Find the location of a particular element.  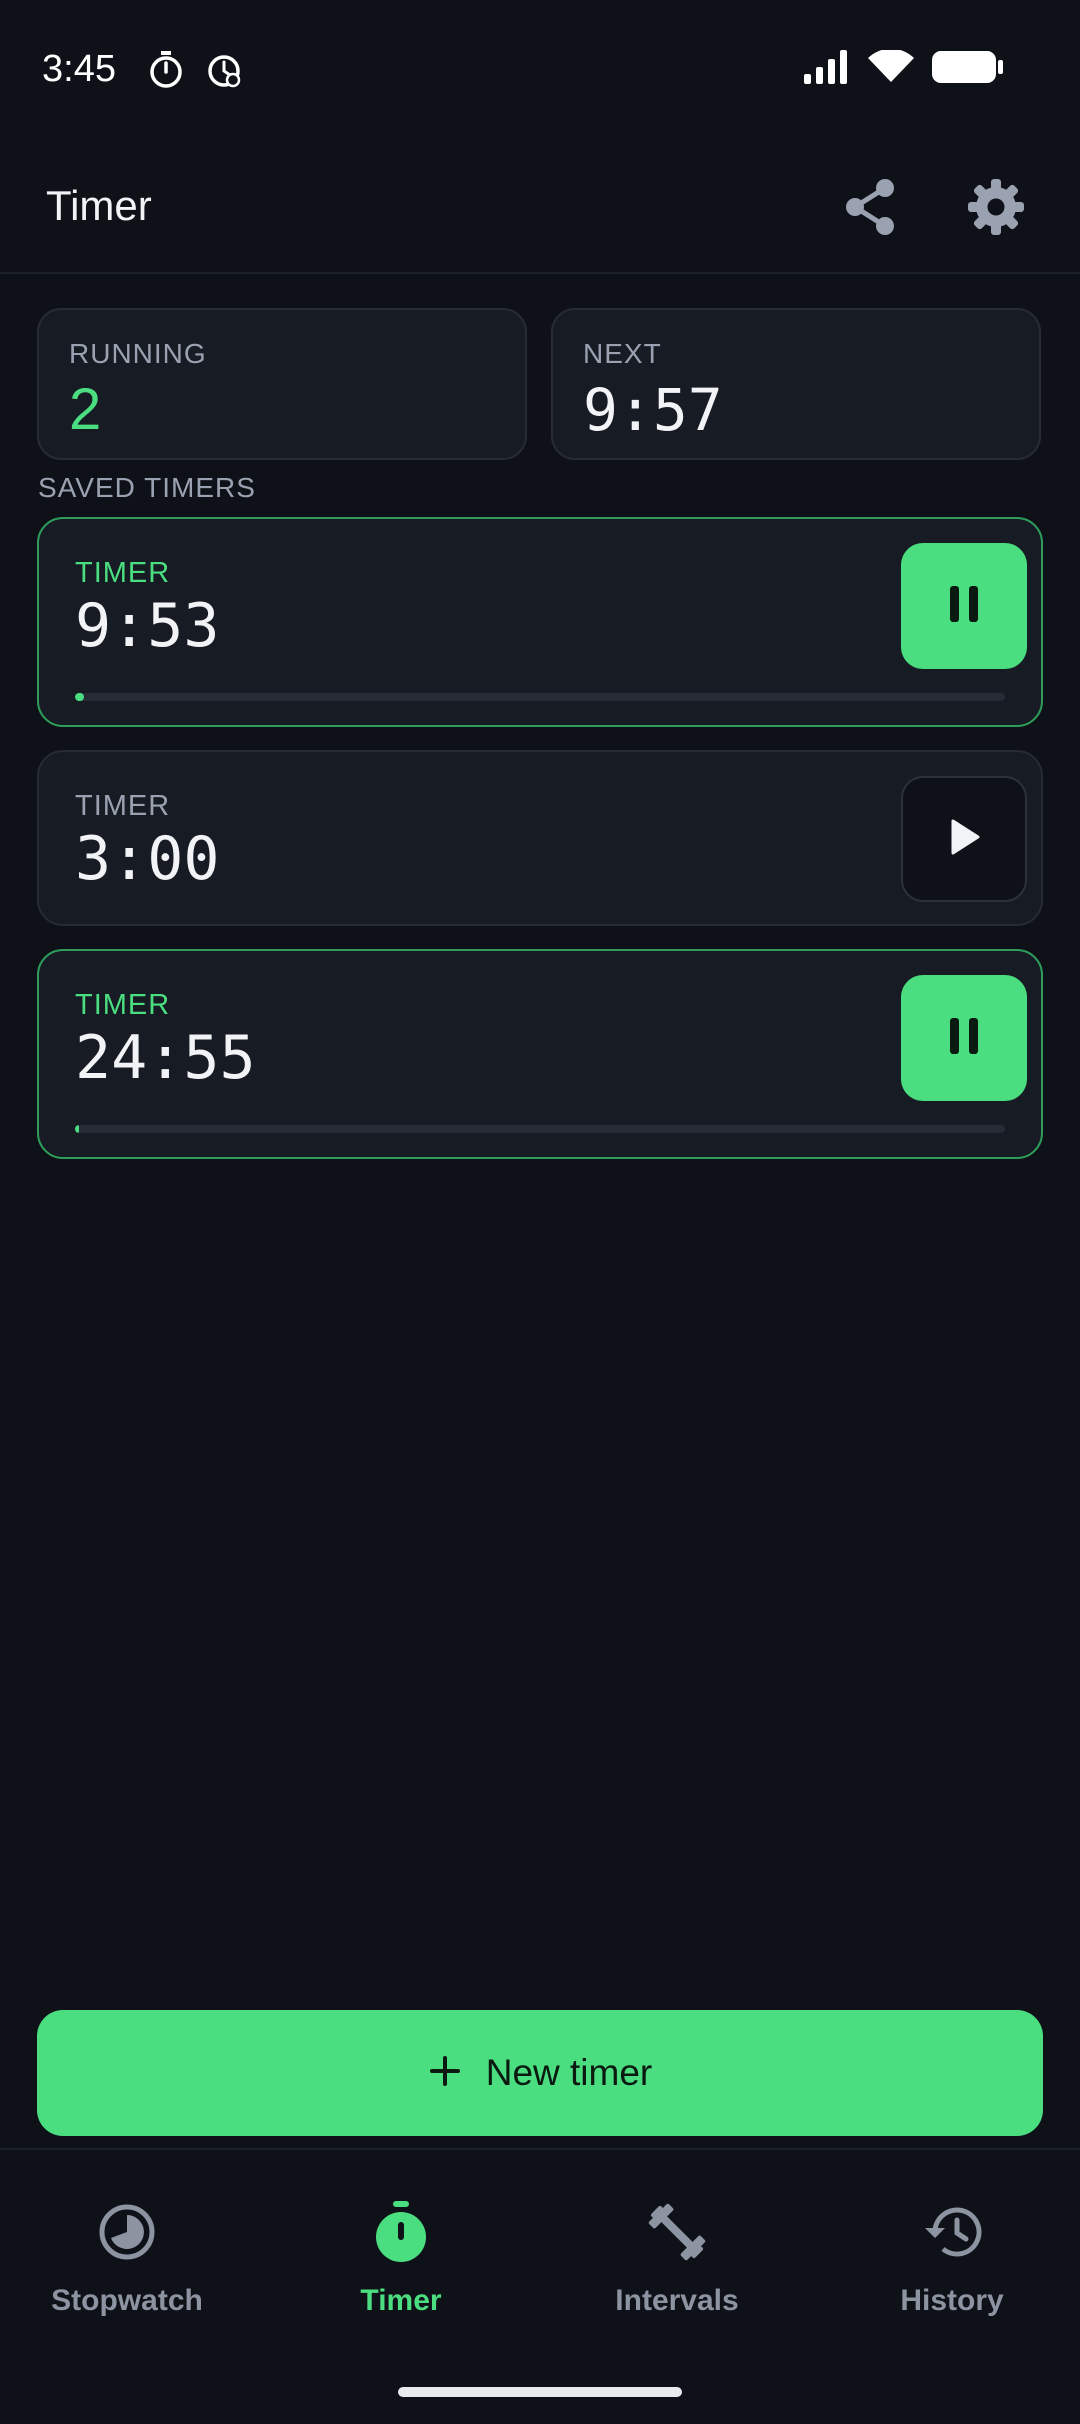

timer-time: 24:55 is located at coordinates (165, 1058).